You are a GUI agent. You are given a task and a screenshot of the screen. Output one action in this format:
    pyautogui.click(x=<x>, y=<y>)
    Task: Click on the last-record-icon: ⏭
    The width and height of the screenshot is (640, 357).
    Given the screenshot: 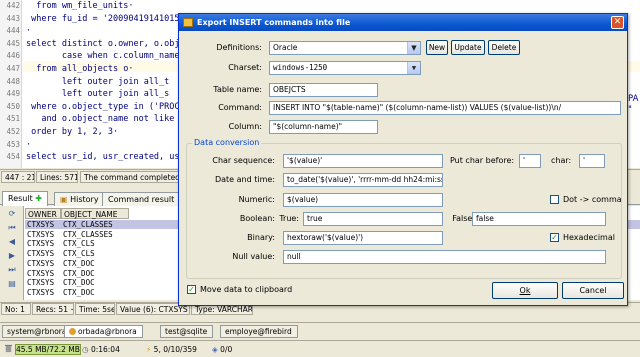 What is the action you would take?
    pyautogui.click(x=12, y=269)
    